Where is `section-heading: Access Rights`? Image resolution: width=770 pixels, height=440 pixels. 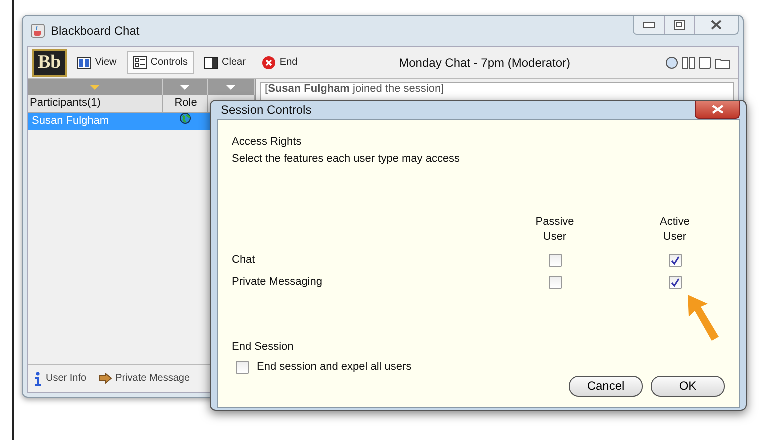
section-heading: Access Rights is located at coordinates (267, 142).